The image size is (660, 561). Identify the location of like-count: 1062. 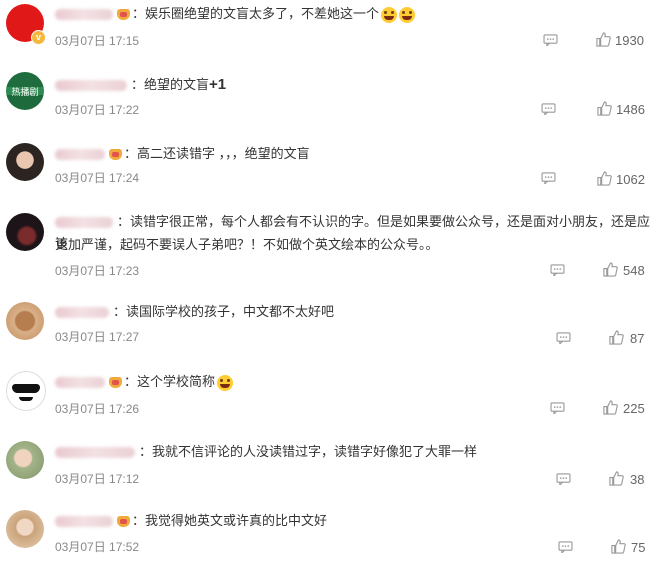
(630, 179).